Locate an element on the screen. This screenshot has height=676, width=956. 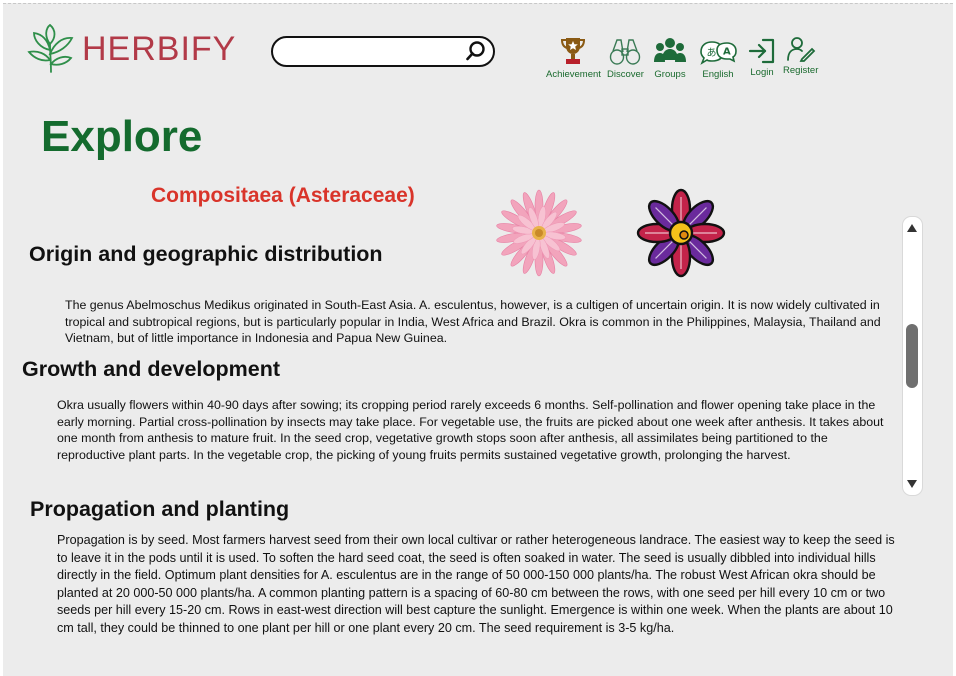
nav-label: English is located at coordinates (718, 74).